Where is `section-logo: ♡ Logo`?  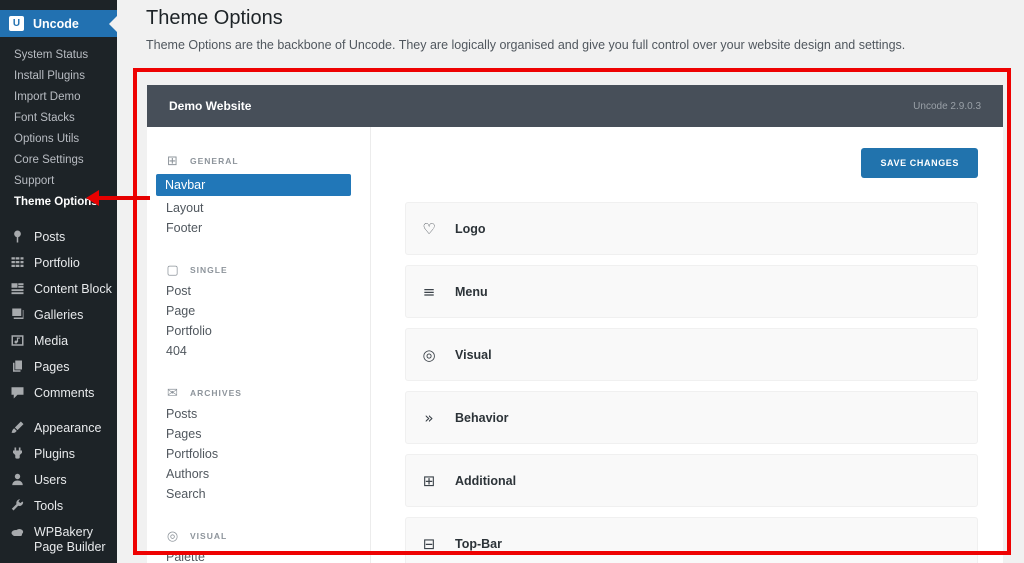 section-logo: ♡ Logo is located at coordinates (691, 228).